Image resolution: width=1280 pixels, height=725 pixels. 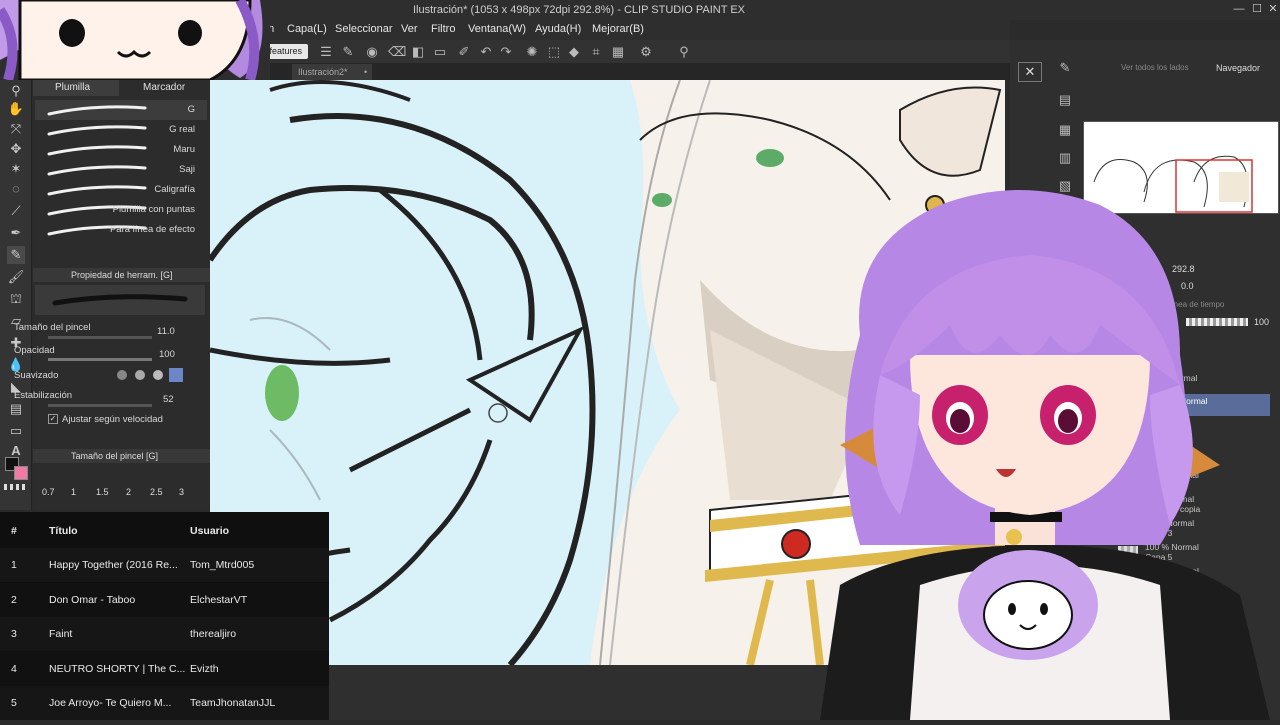 I want to click on gradient-icon: ▤, so click(x=16, y=409).